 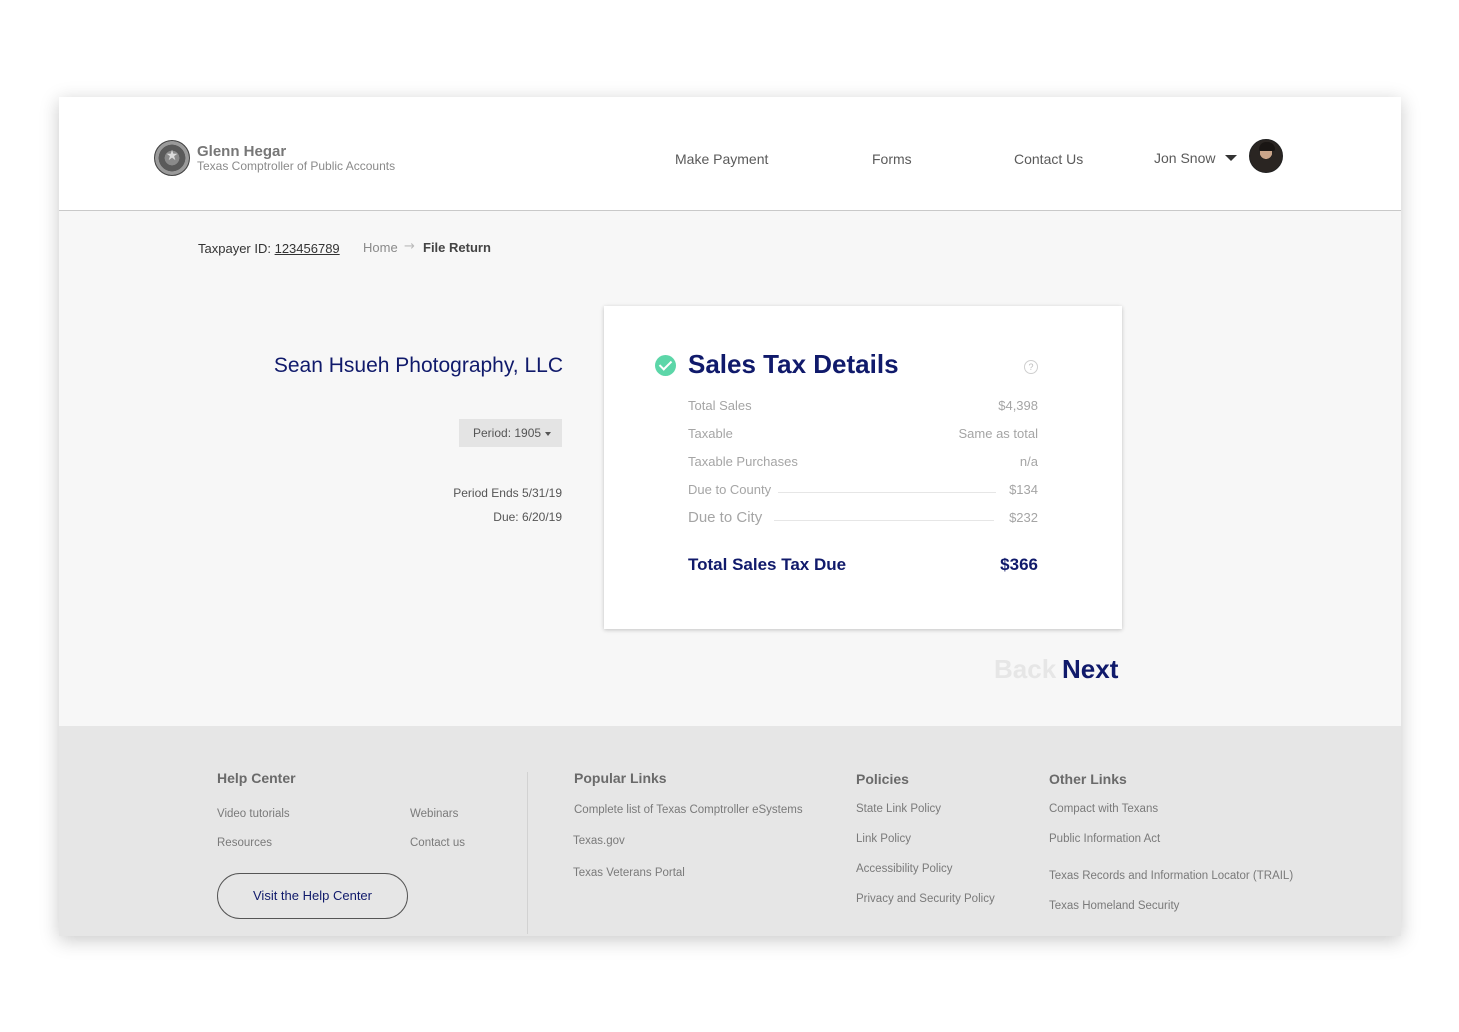 What do you see at coordinates (629, 873) in the screenshot?
I see `footer-link-veterans-portal: Texas Veterans Portal` at bounding box center [629, 873].